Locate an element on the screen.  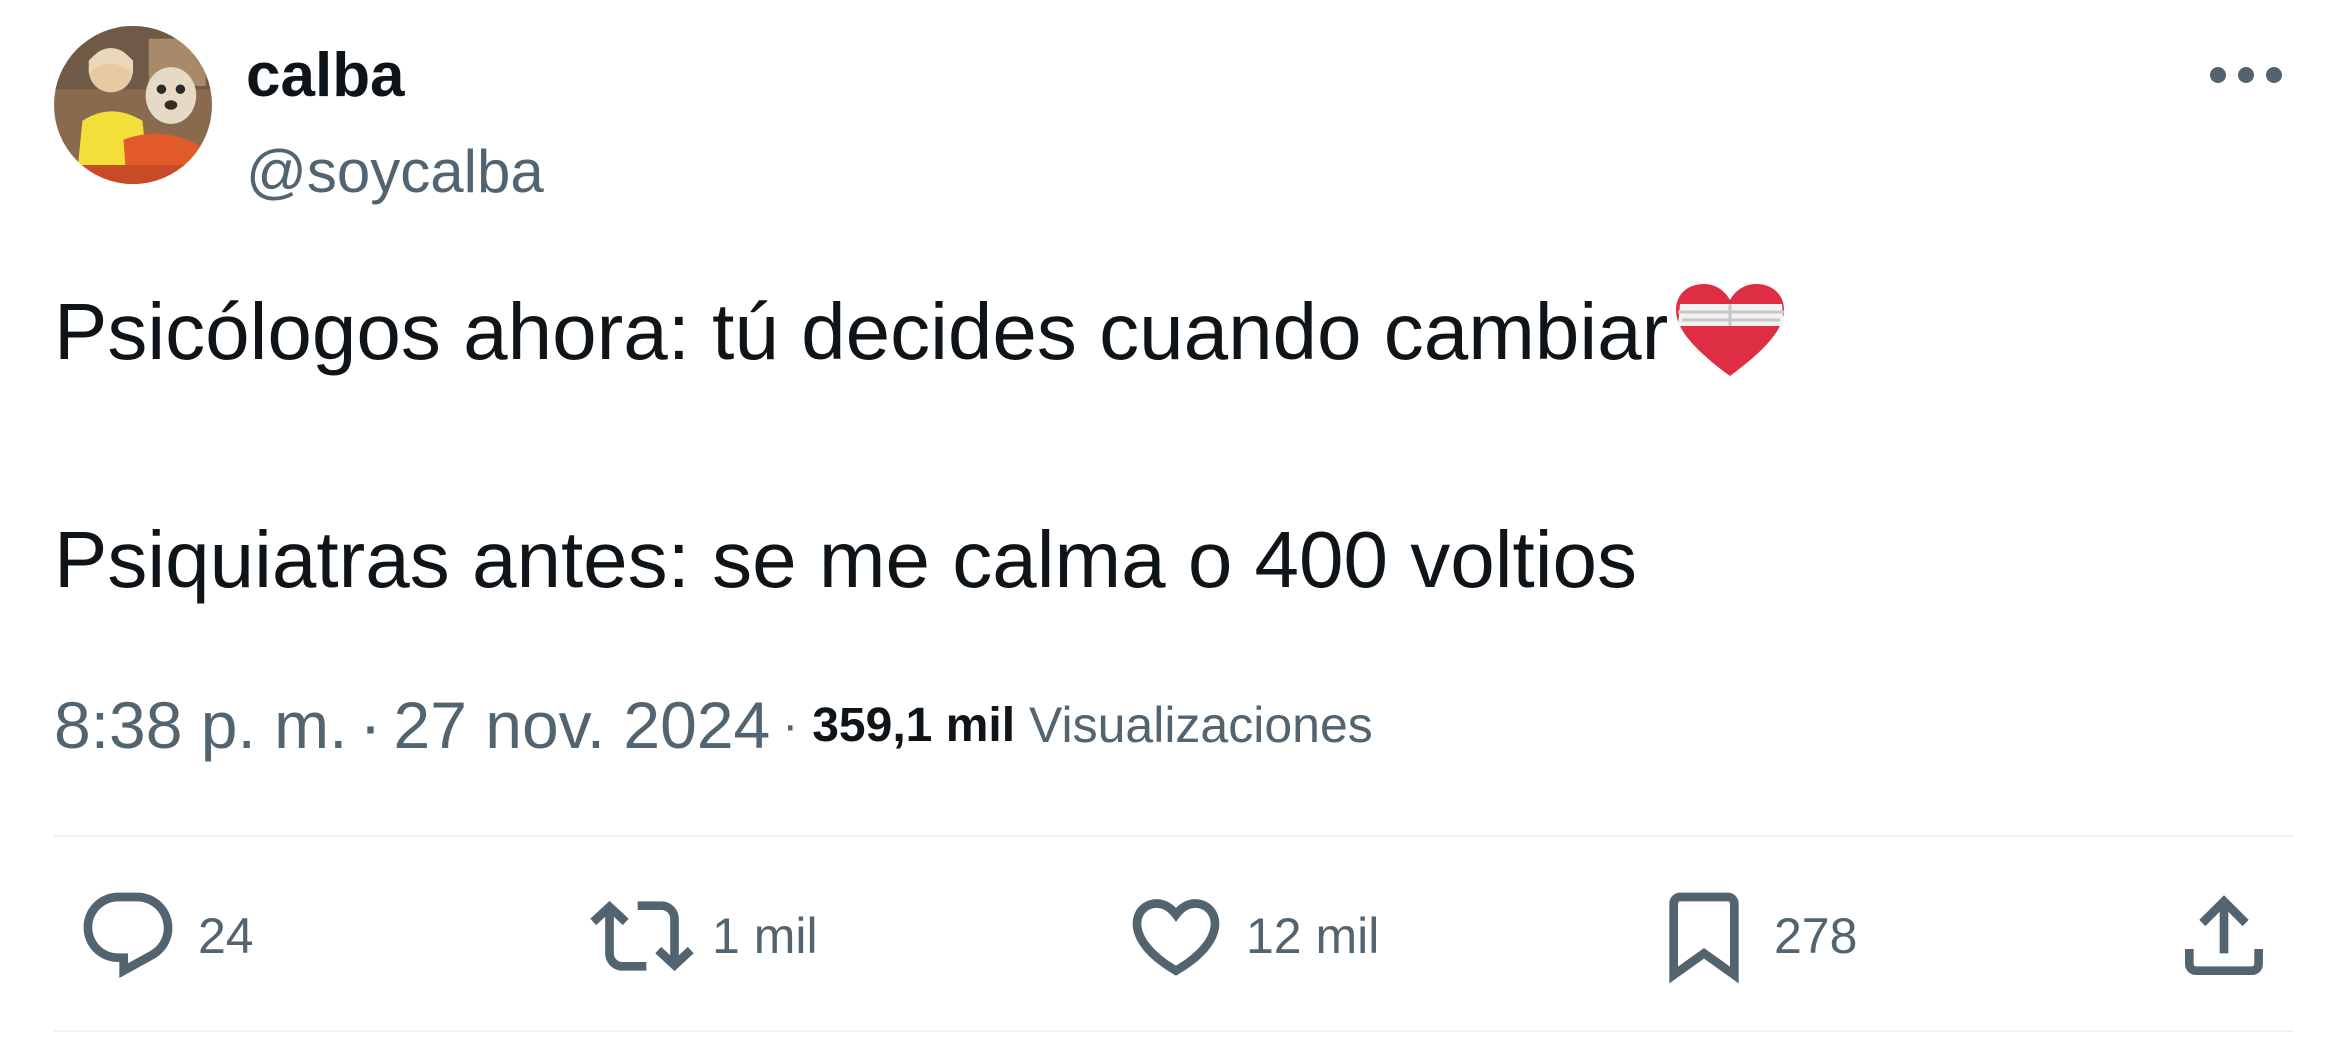
tweet-date: 27 nov. 2024 is located at coordinates (581, 725).